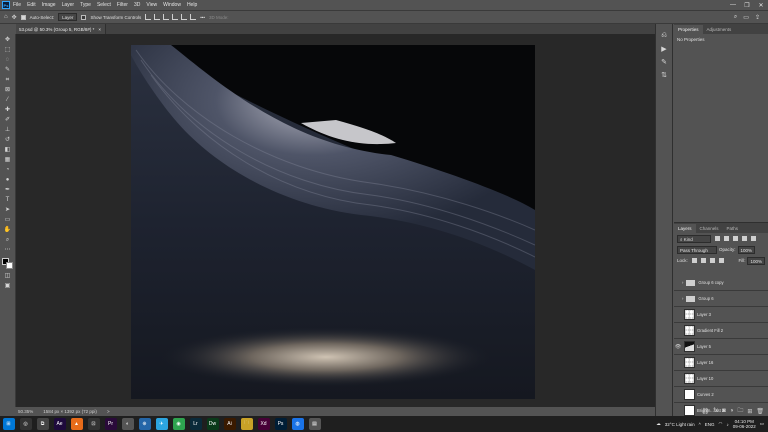 The width and height of the screenshot is (768, 432). I want to click on menu-layer: Layer, so click(68, 5).